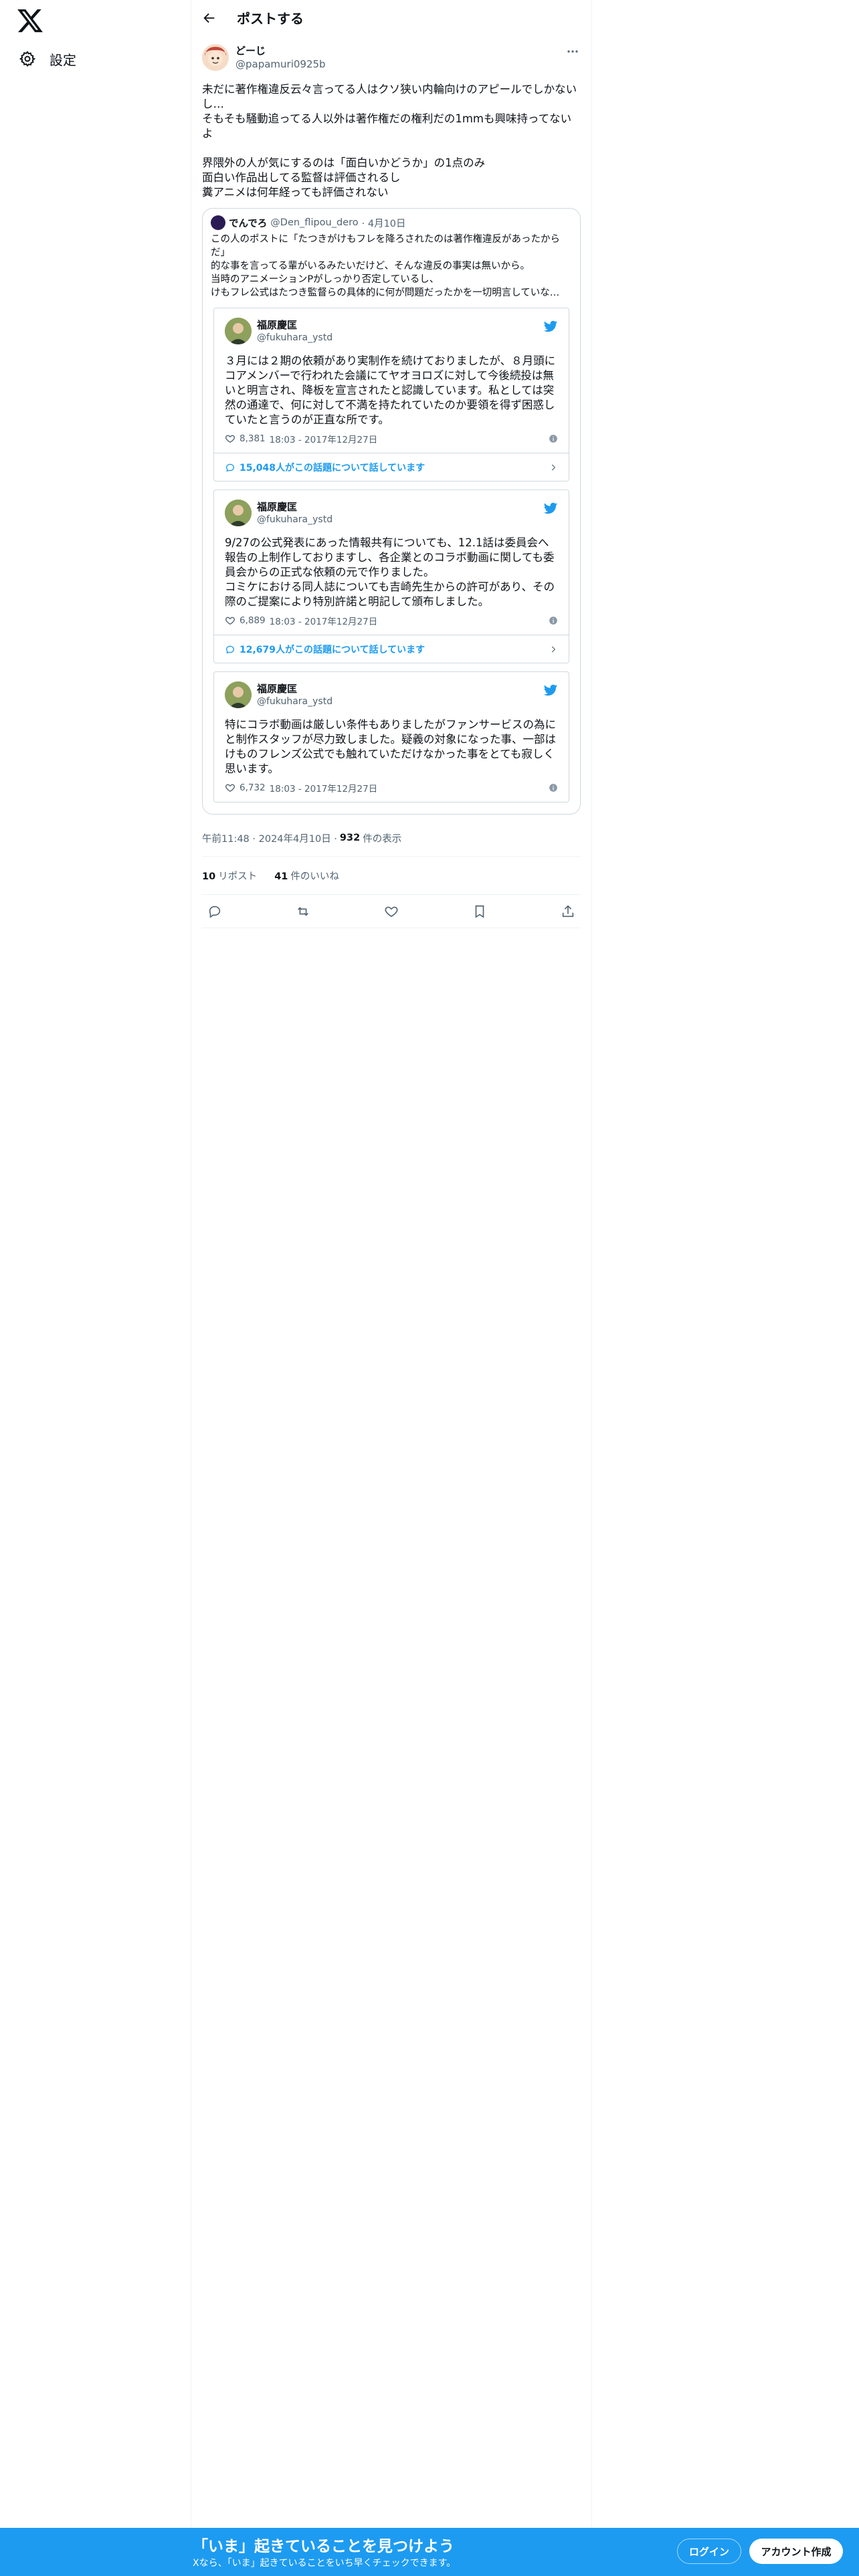 Image resolution: width=859 pixels, height=2576 pixels. I want to click on page-title: ポストする, so click(270, 19).